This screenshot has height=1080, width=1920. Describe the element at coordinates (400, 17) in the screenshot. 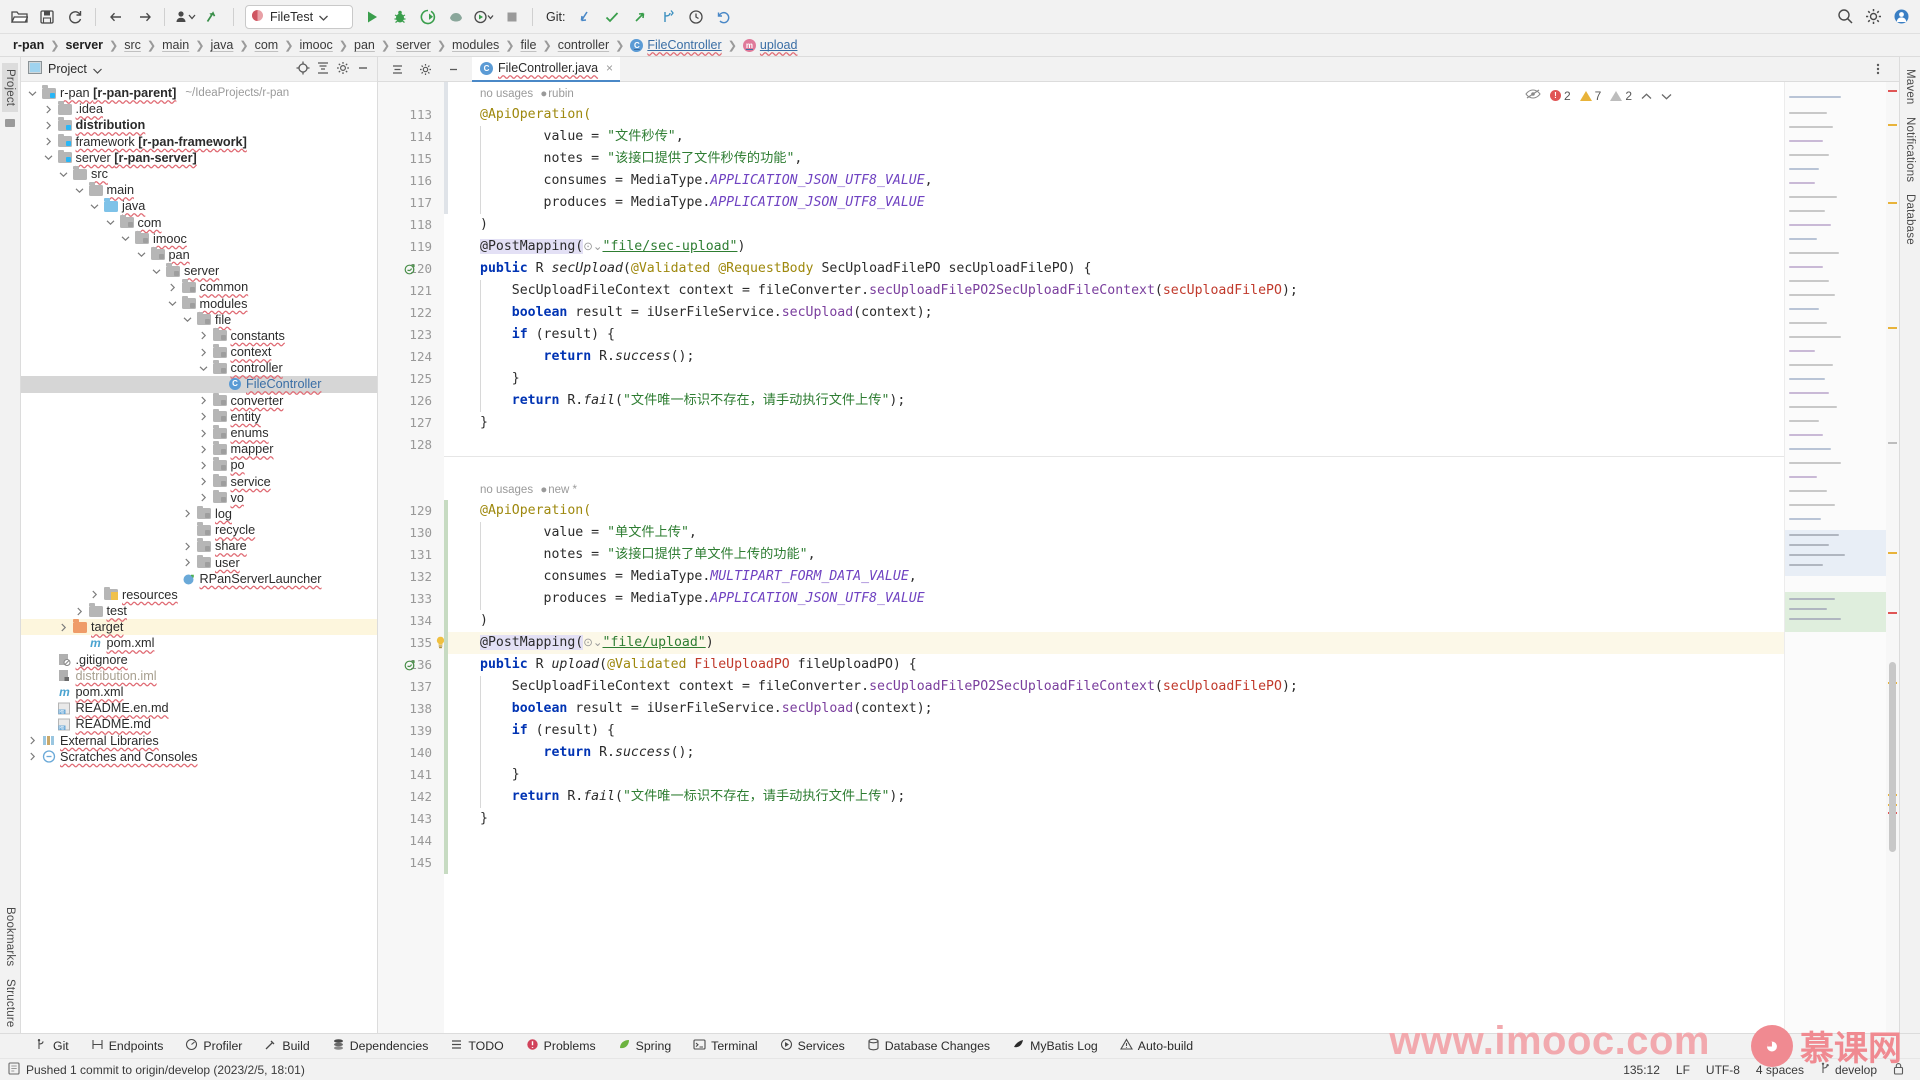

I see `debug-icon` at that location.